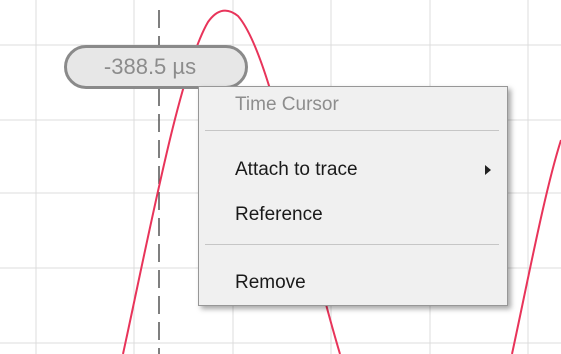  I want to click on menu-item-reference: Reference, so click(353, 215).